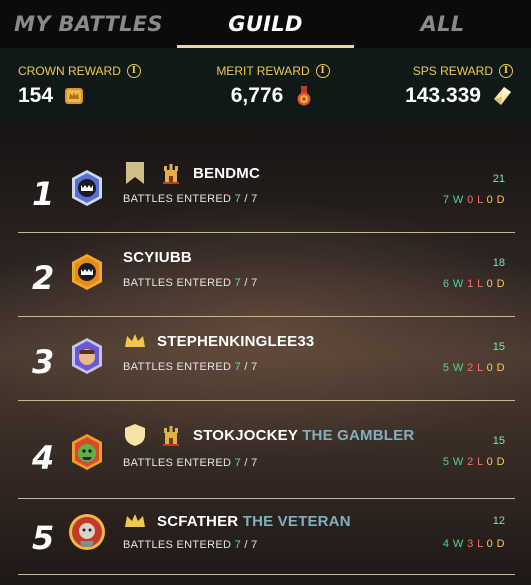 This screenshot has height=585, width=531. What do you see at coordinates (88, 24) in the screenshot?
I see `tab-my-battles: MY BATTLES` at bounding box center [88, 24].